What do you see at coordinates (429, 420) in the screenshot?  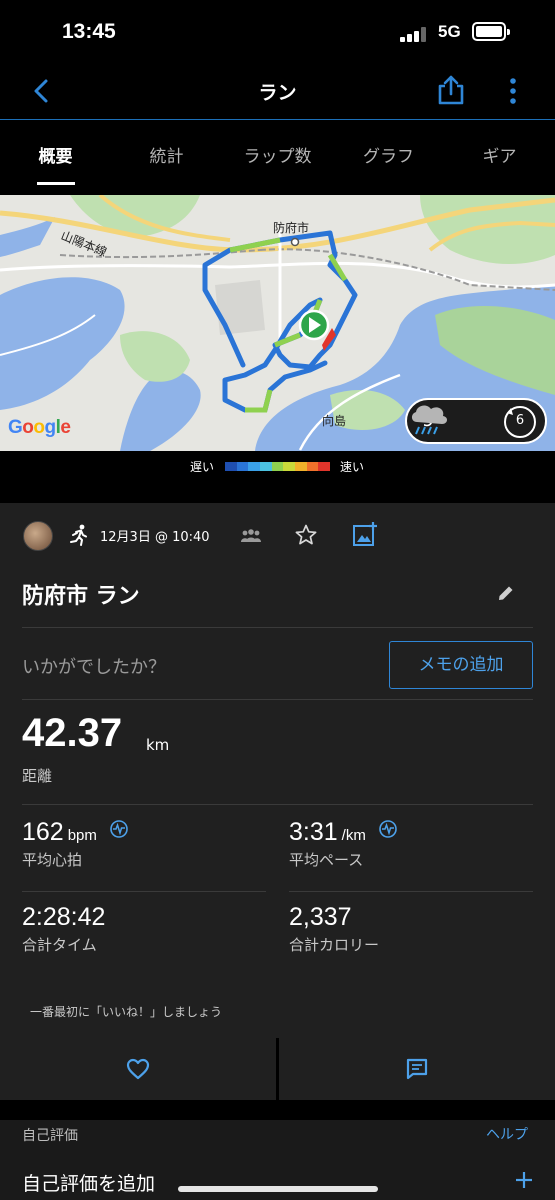 I see `rain-cloud-icon` at bounding box center [429, 420].